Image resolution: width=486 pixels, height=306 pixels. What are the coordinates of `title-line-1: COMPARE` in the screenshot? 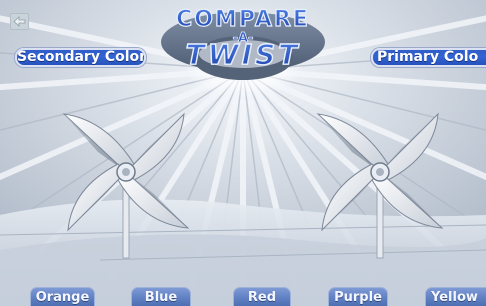 It's located at (243, 19).